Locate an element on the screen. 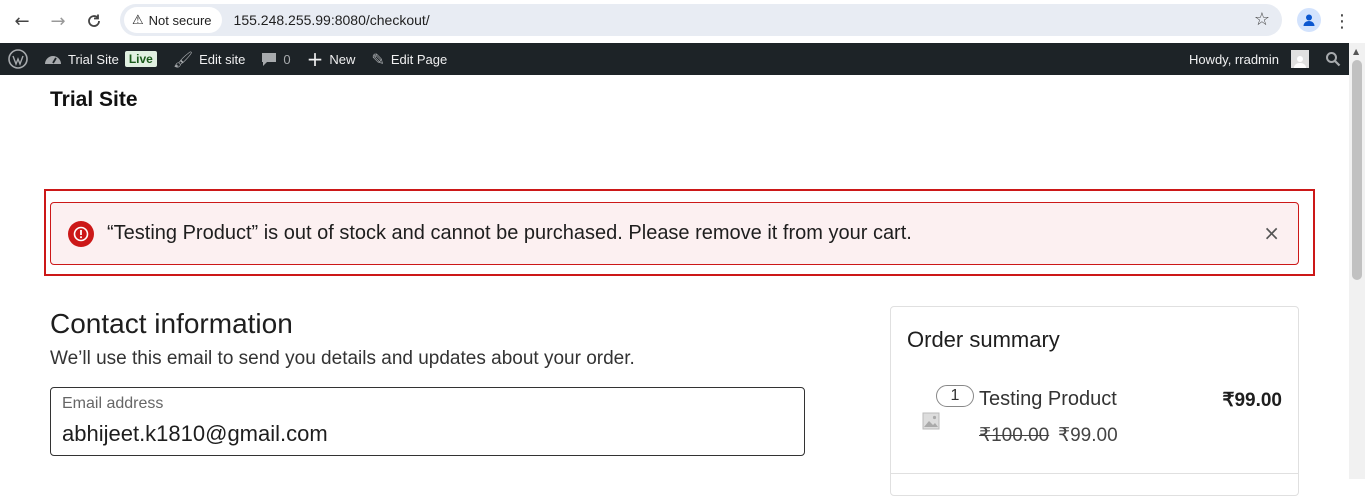 The height and width of the screenshot is (496, 1365). edit-site-label: Edit site is located at coordinates (222, 59).